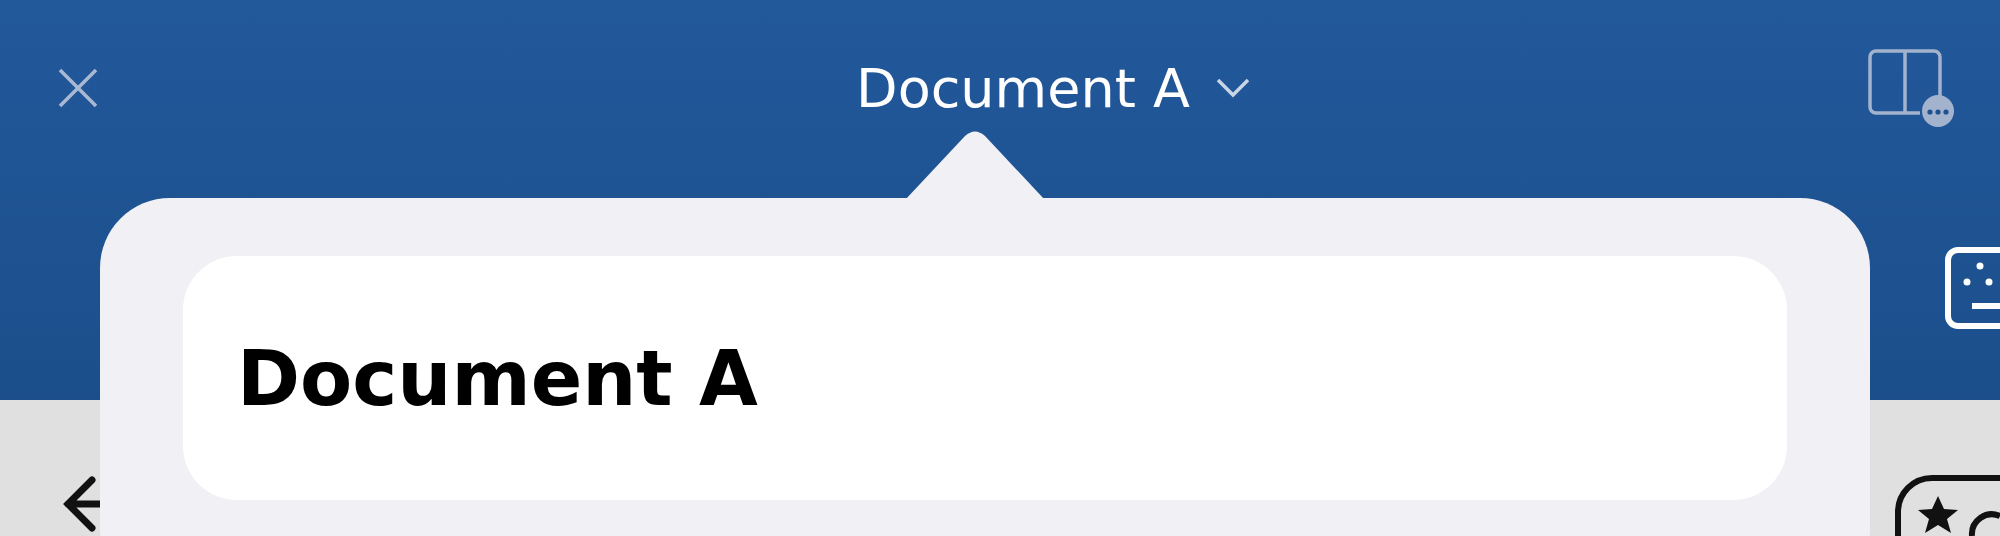 This screenshot has height=536, width=2000. What do you see at coordinates (1053, 88) in the screenshot?
I see `document-title-button: Document A` at bounding box center [1053, 88].